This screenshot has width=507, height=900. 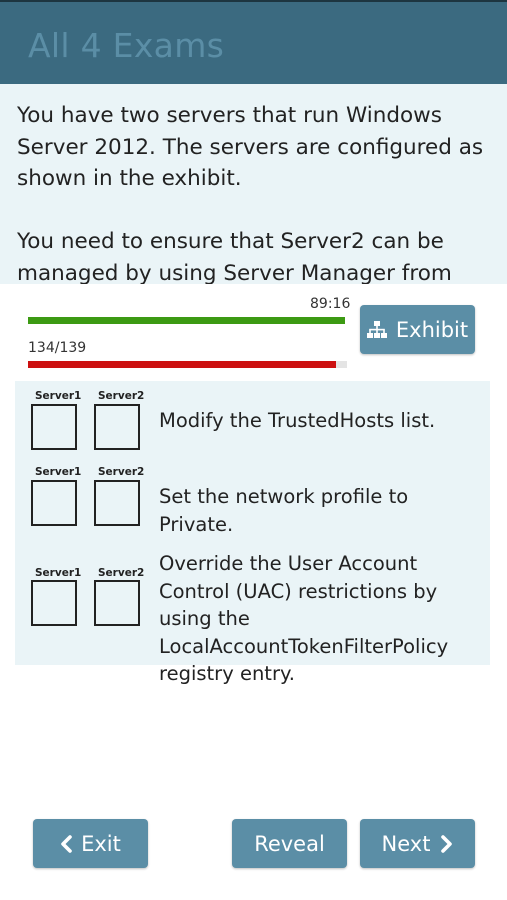 I want to click on answer-text: Modify the TrustedHosts list., so click(x=297, y=420).